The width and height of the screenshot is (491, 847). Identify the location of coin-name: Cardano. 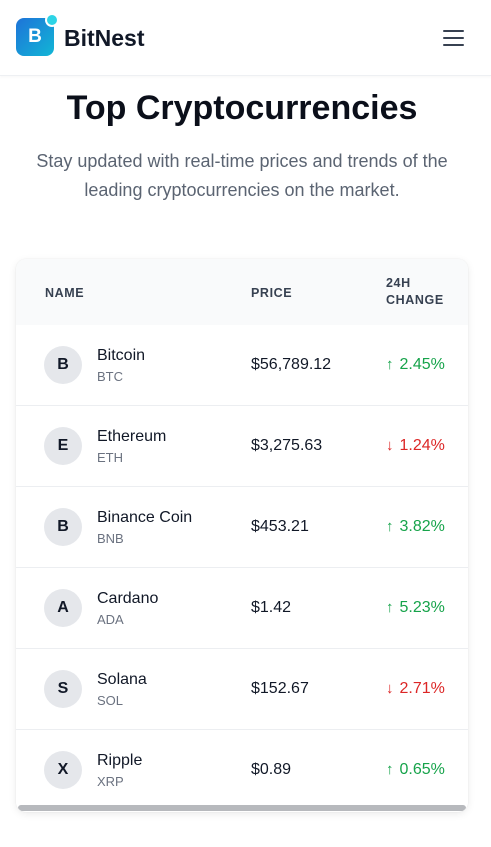
(128, 598).